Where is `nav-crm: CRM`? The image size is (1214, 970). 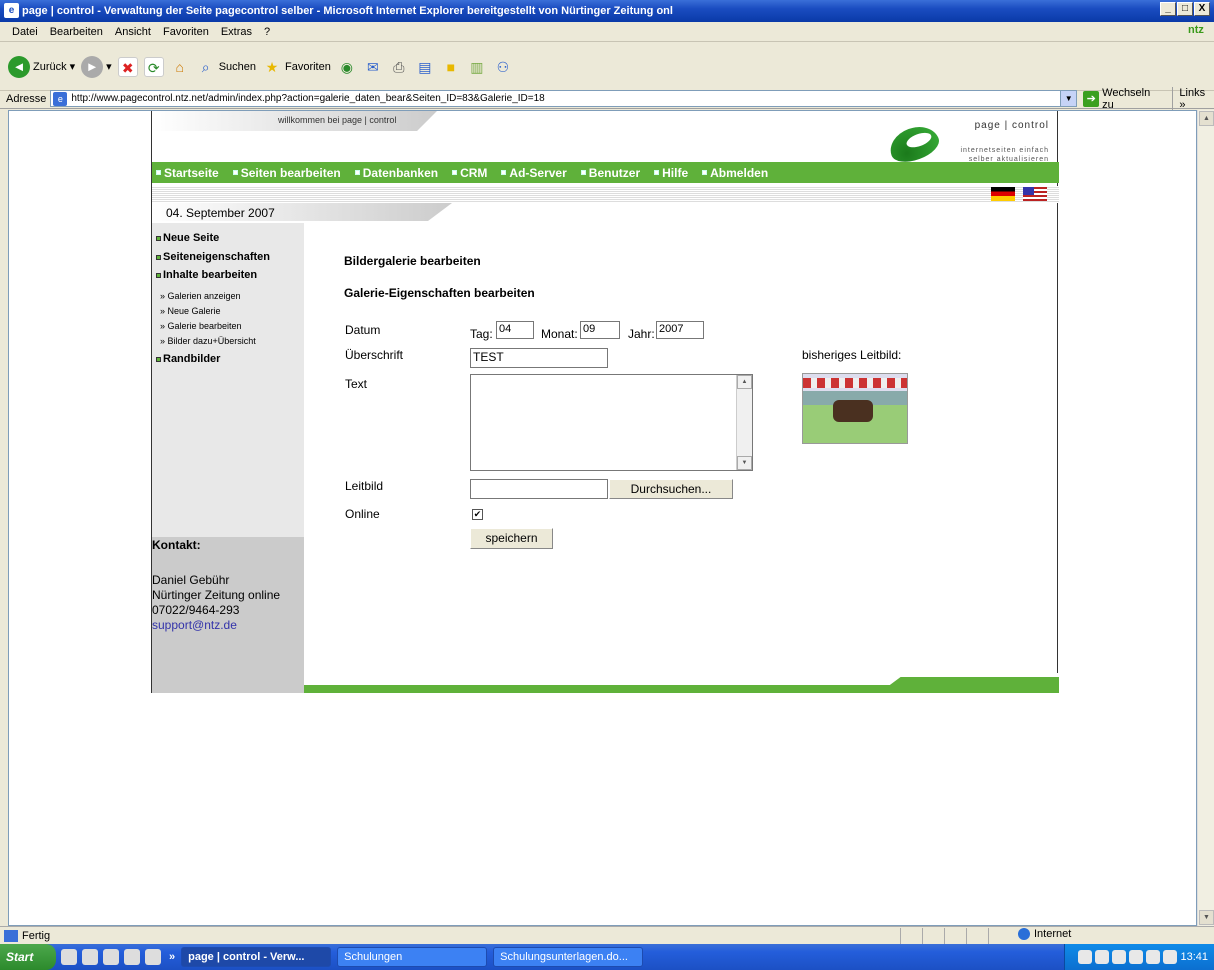
nav-crm: CRM is located at coordinates (469, 173).